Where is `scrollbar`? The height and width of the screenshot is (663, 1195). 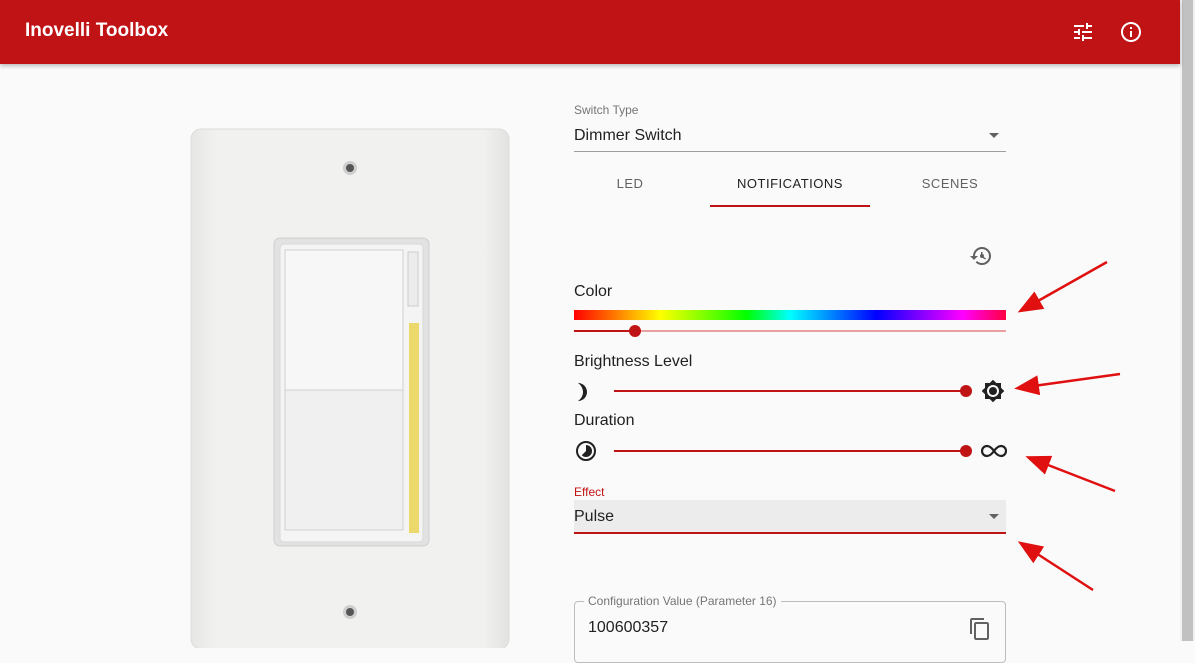 scrollbar is located at coordinates (1187, 320).